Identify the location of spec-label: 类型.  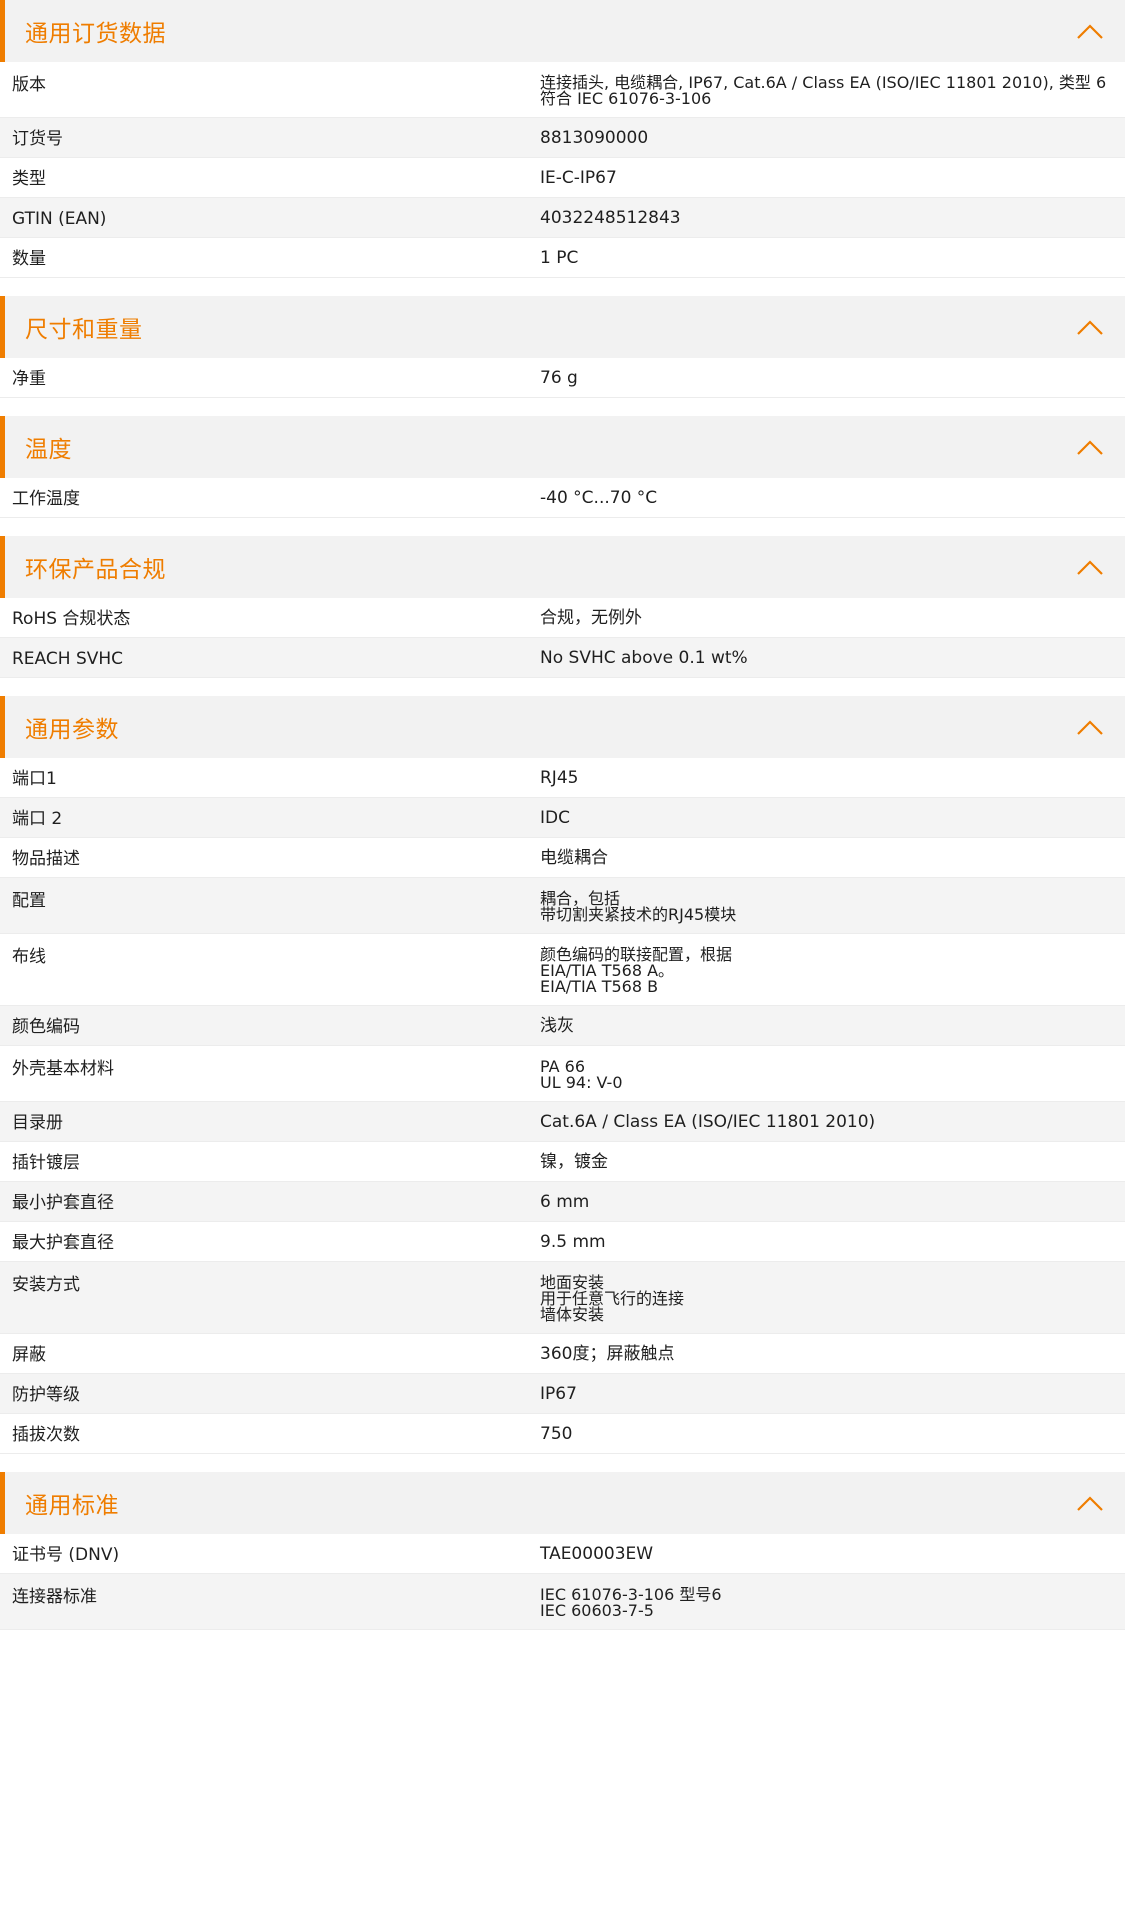
(29, 179).